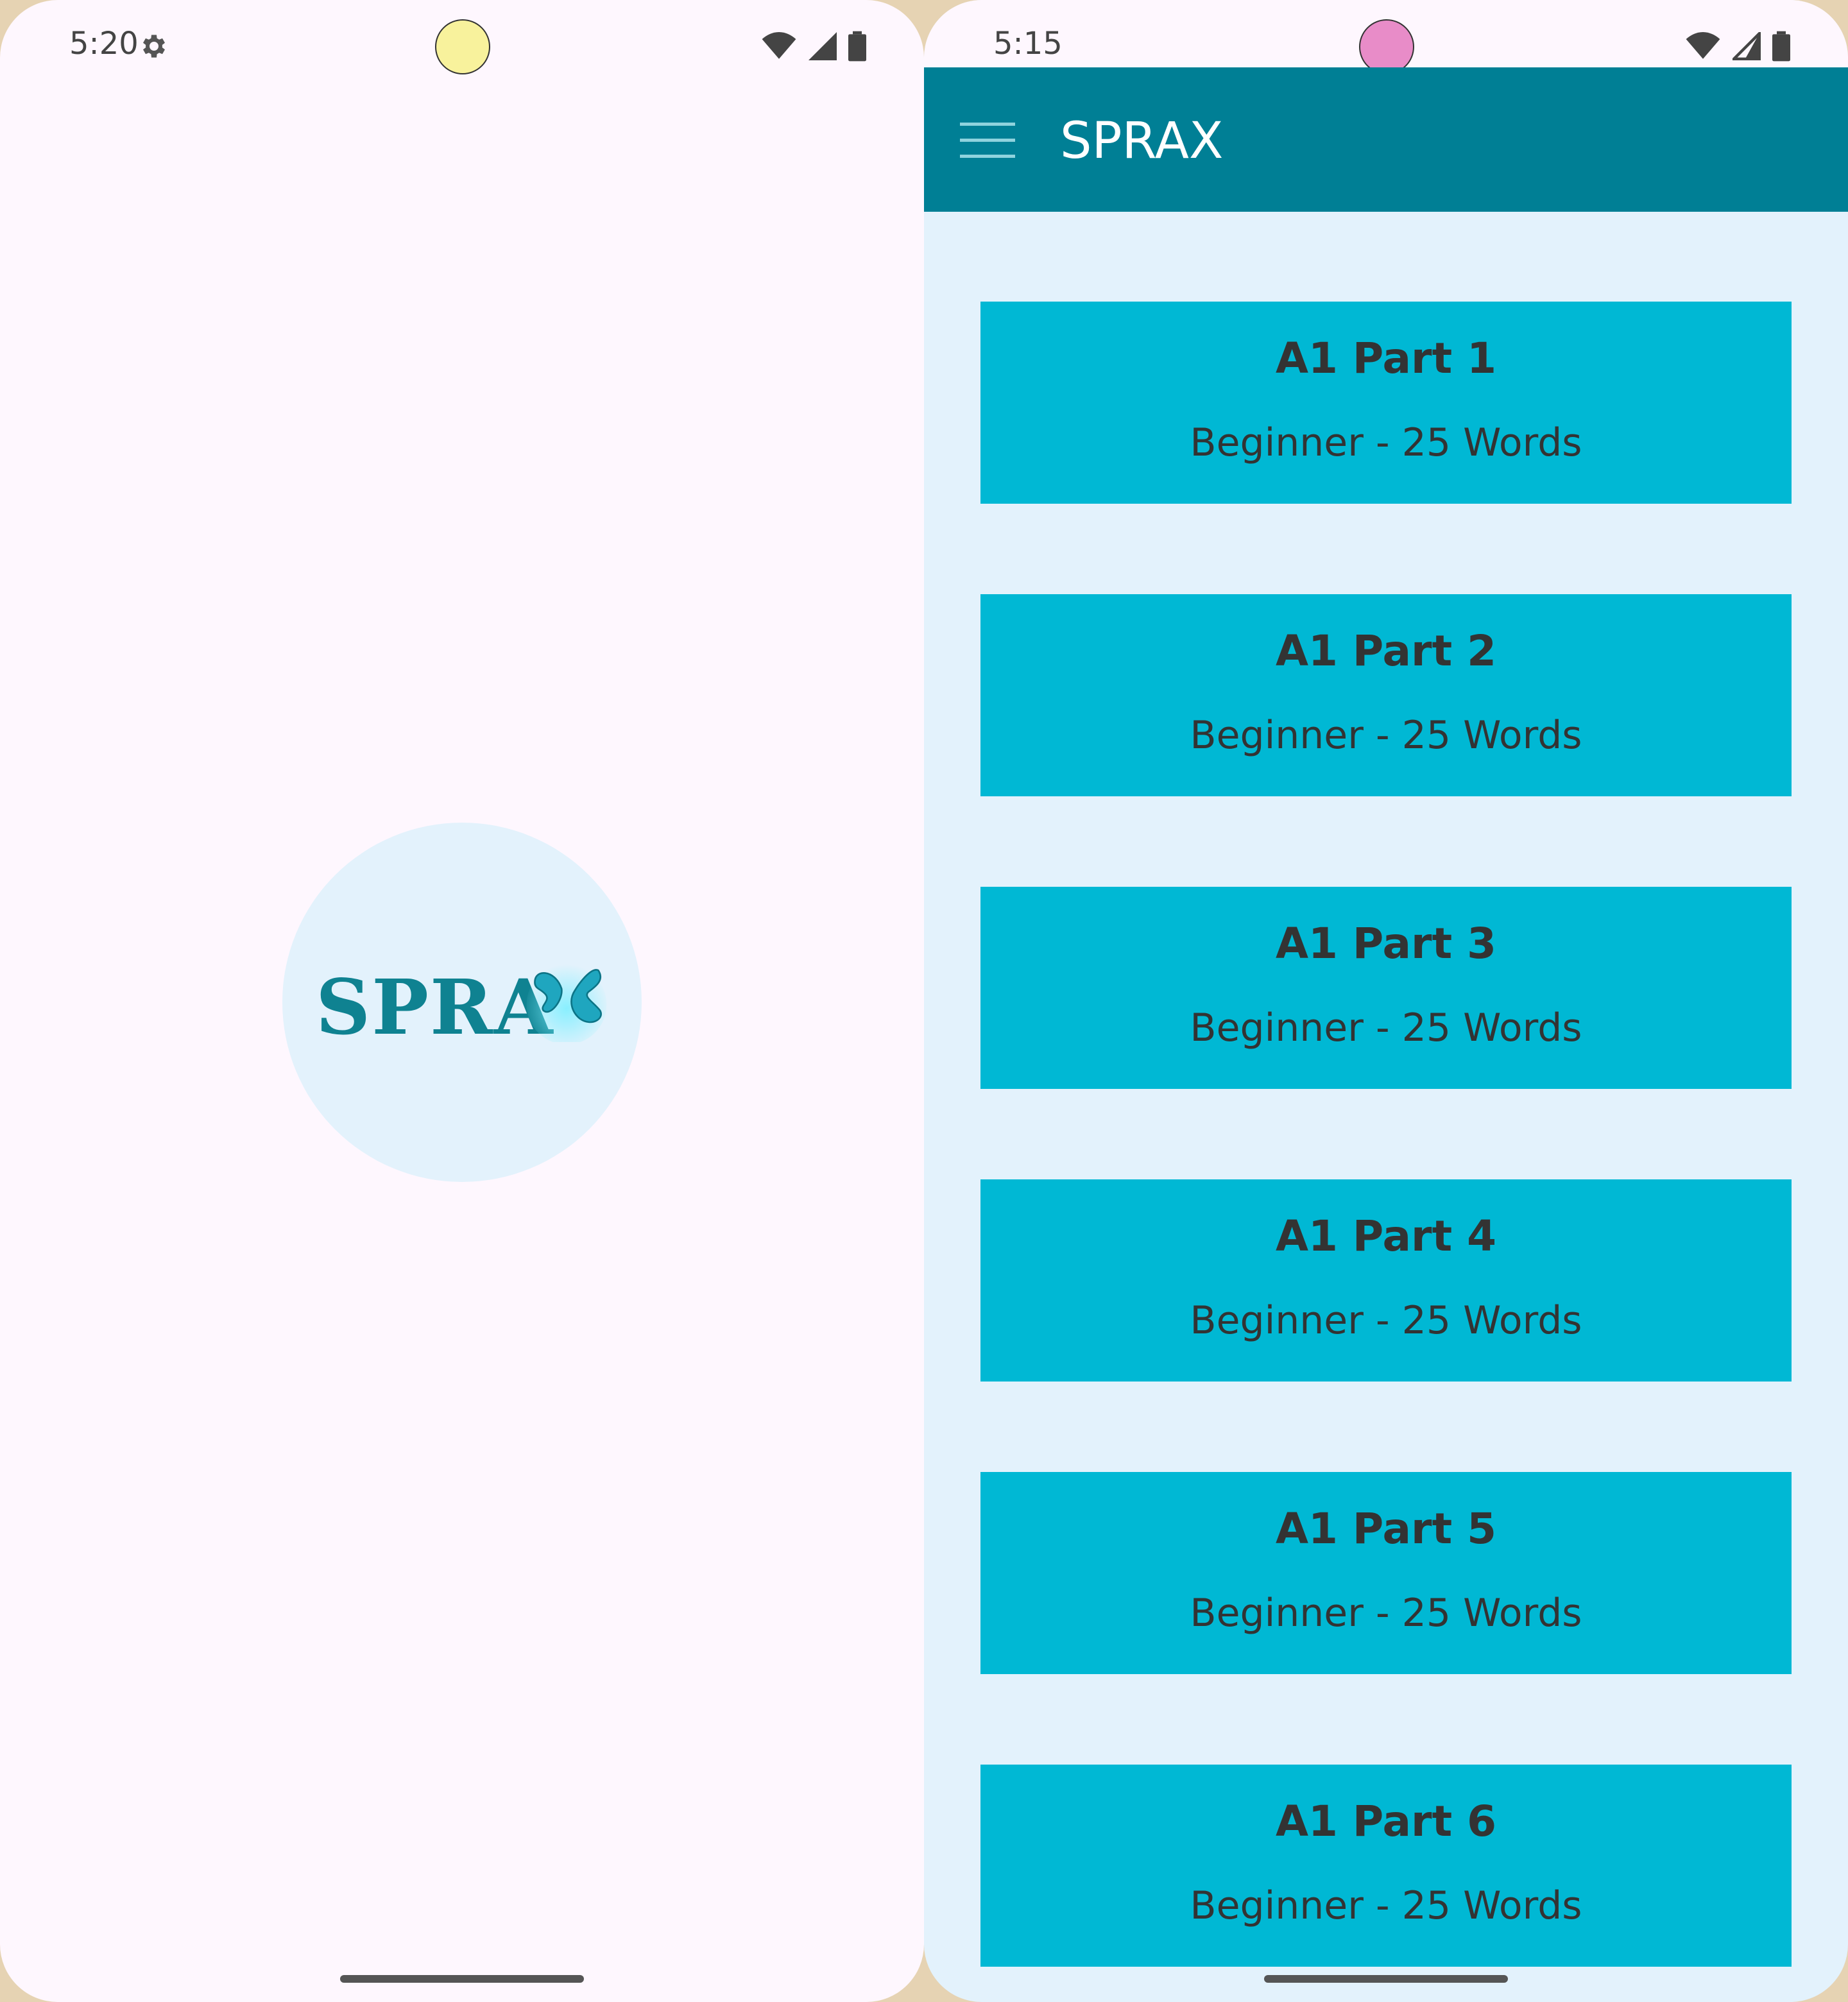 The height and width of the screenshot is (2002, 1848). Describe the element at coordinates (1386, 1866) in the screenshot. I see `lesson-card-6: A1 Part 6 Beginner - 25 Words` at that location.